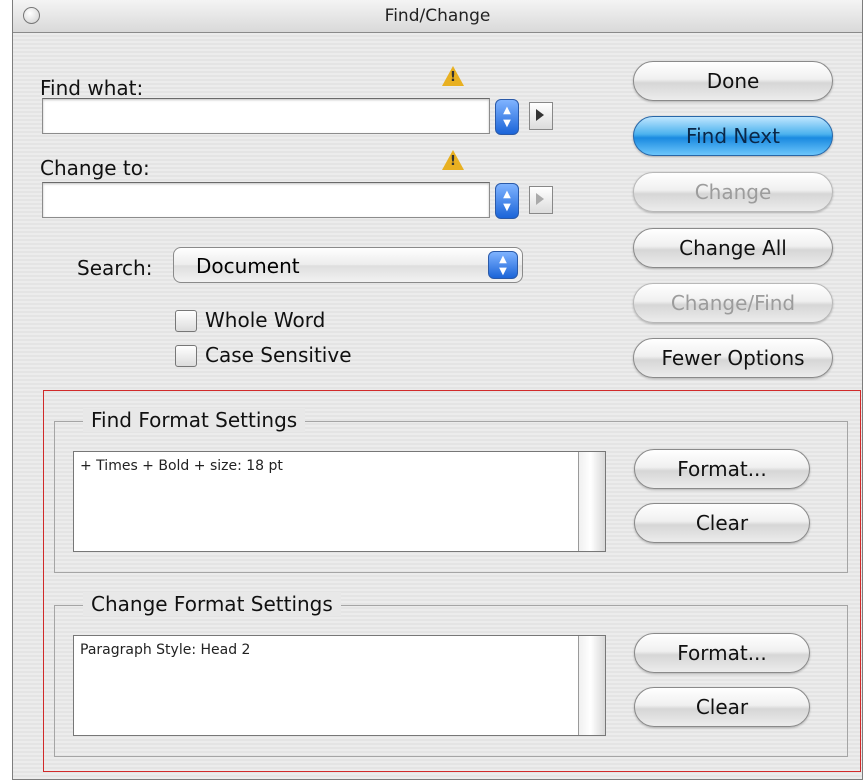 The width and height of the screenshot is (865, 783). Describe the element at coordinates (541, 200) in the screenshot. I see `change-special-menu-arrow-icon` at that location.